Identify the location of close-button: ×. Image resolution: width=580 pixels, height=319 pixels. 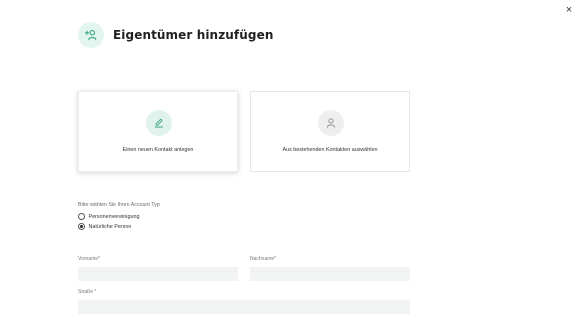
(569, 10).